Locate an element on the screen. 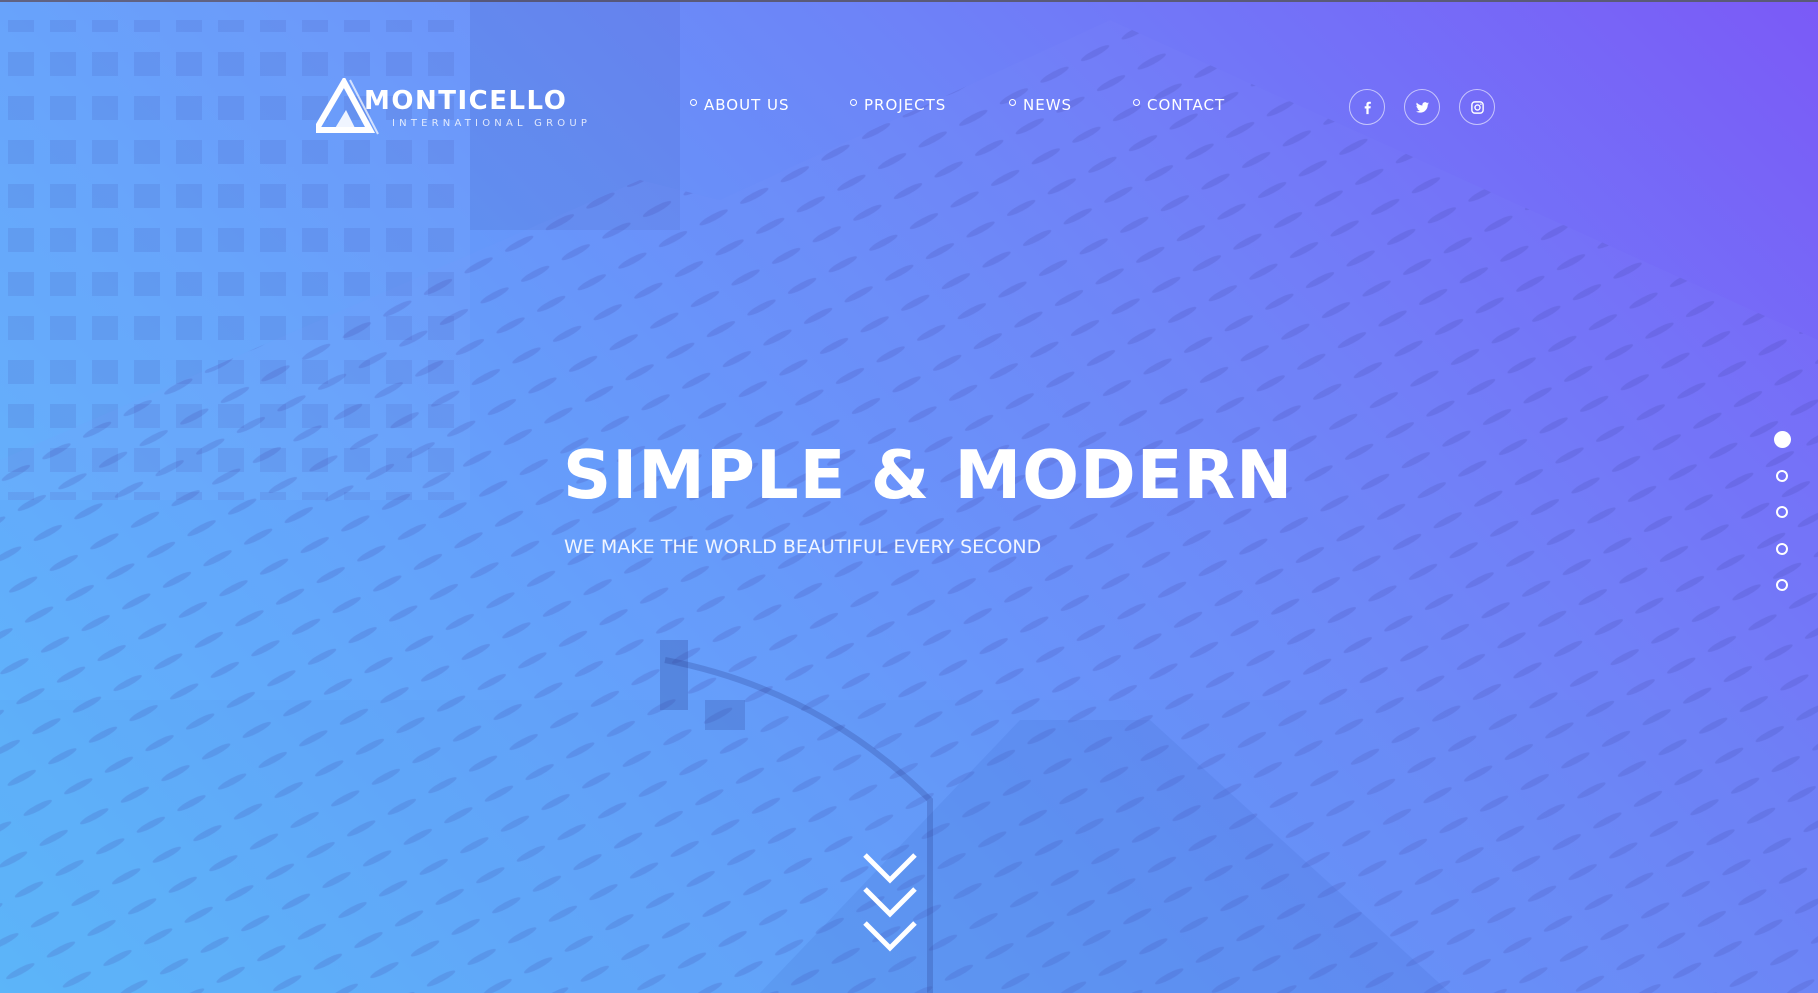 This screenshot has height=993, width=1818. facebook-icon is located at coordinates (1367, 107).